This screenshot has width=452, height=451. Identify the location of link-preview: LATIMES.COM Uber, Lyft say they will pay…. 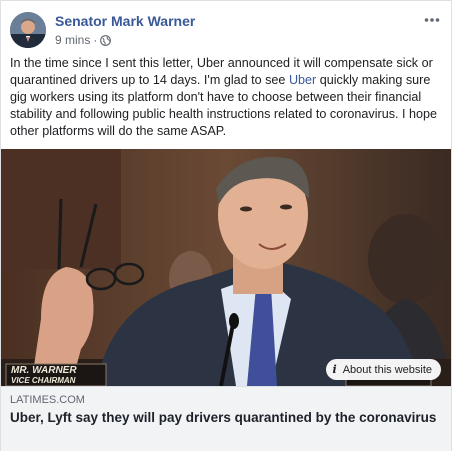
(226, 418).